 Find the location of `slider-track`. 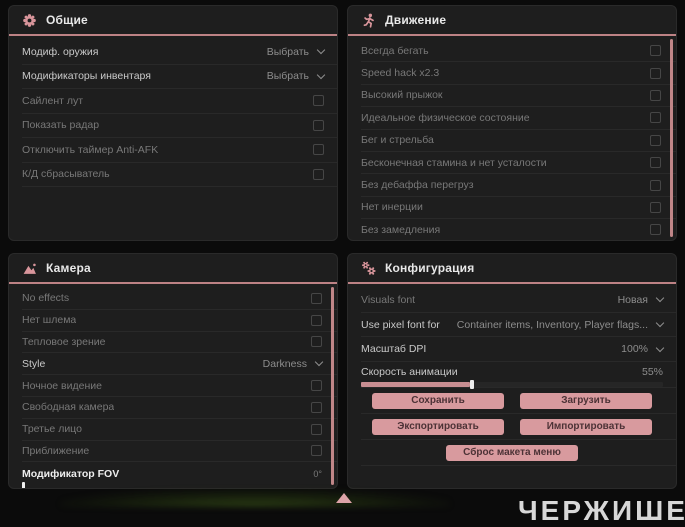

slider-track is located at coordinates (512, 385).